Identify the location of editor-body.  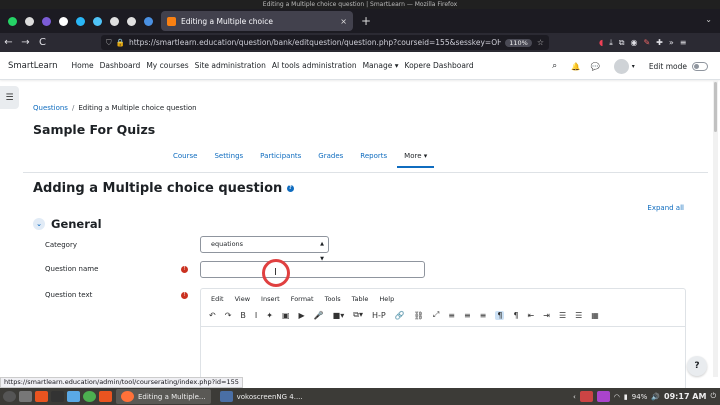
(443, 326).